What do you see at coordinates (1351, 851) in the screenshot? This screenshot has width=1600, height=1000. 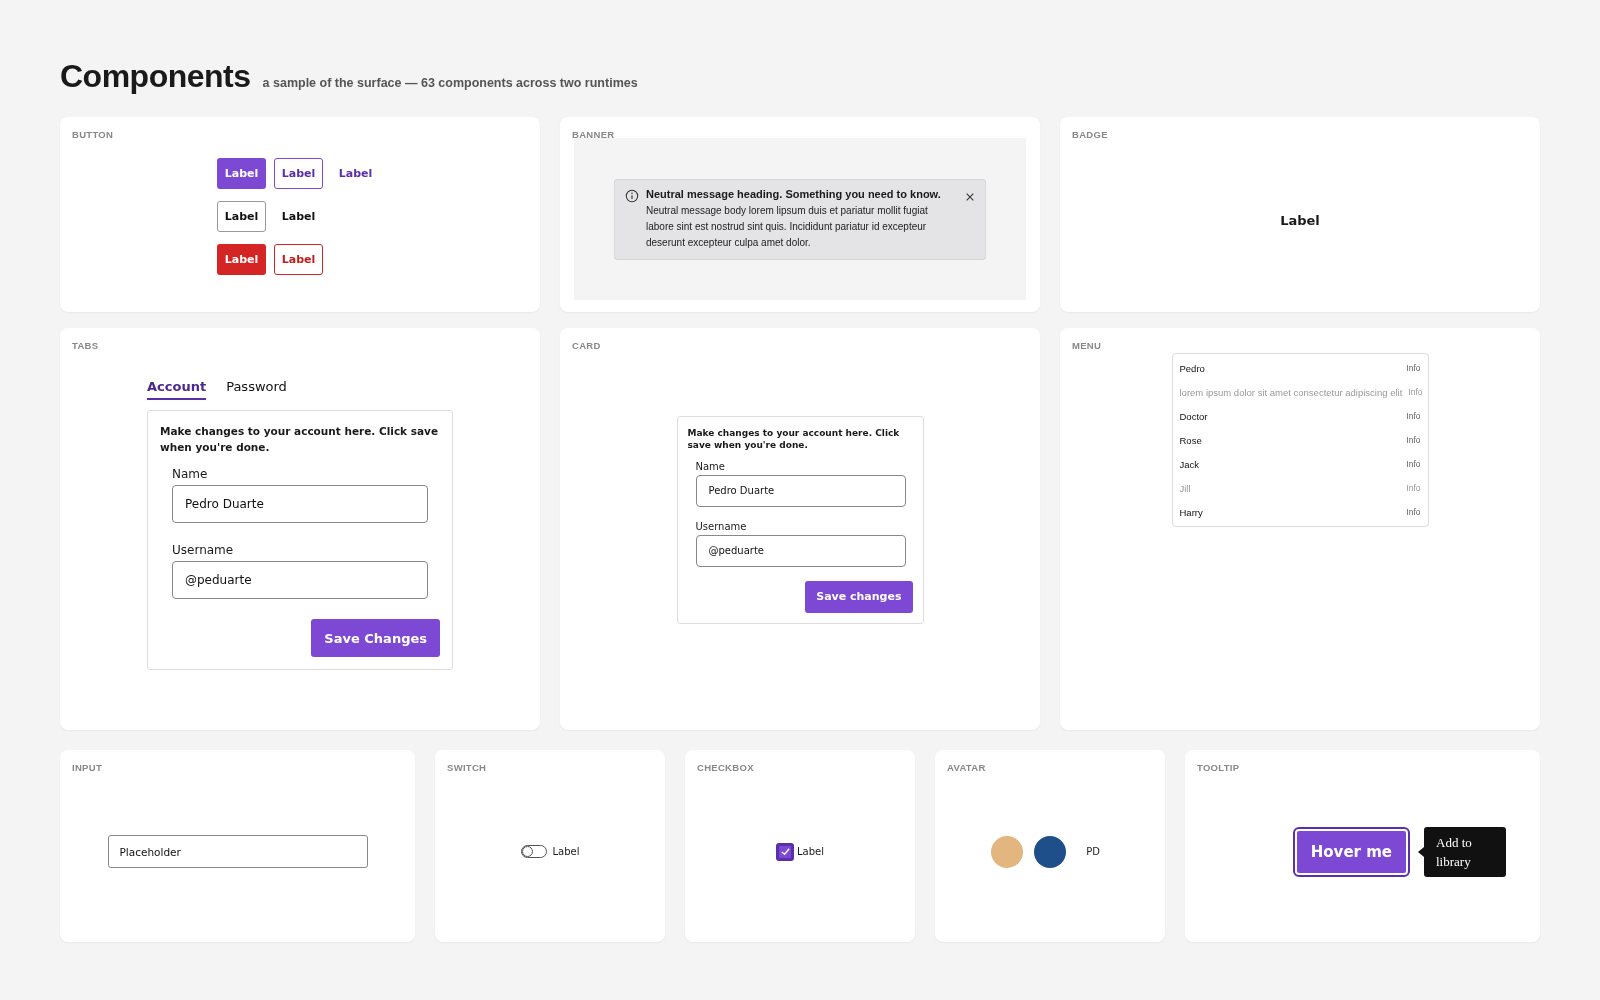 I see `hover-button: Hover me` at bounding box center [1351, 851].